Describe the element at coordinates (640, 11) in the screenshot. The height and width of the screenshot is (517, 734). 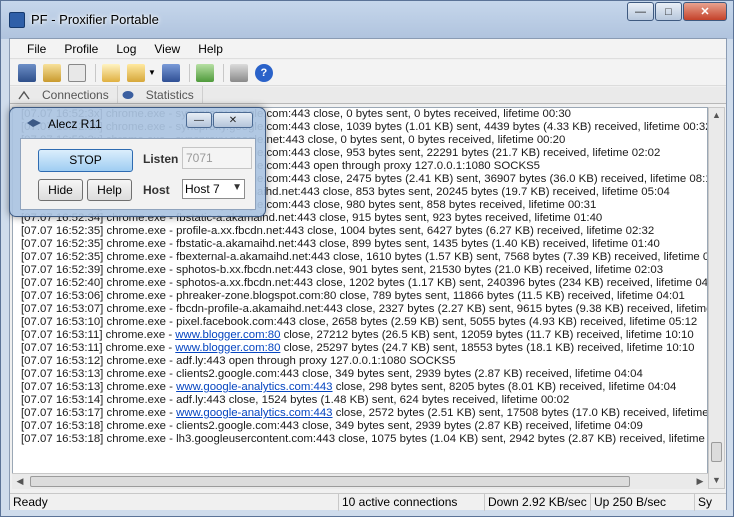
I see `minimize-button: —` at that location.